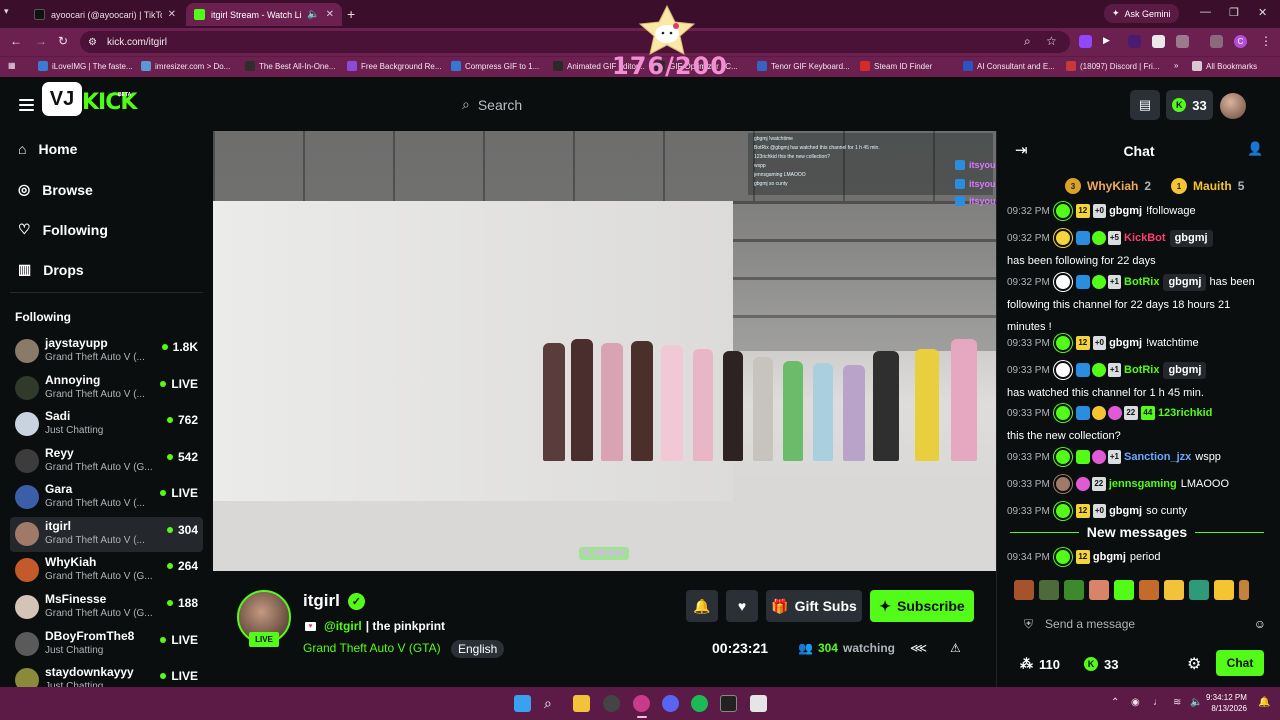 The width and height of the screenshot is (1280, 720). What do you see at coordinates (106, 497) in the screenshot?
I see `sidebar-channel-gara: Gara Grand Theft Auto V (... LIVE` at bounding box center [106, 497].